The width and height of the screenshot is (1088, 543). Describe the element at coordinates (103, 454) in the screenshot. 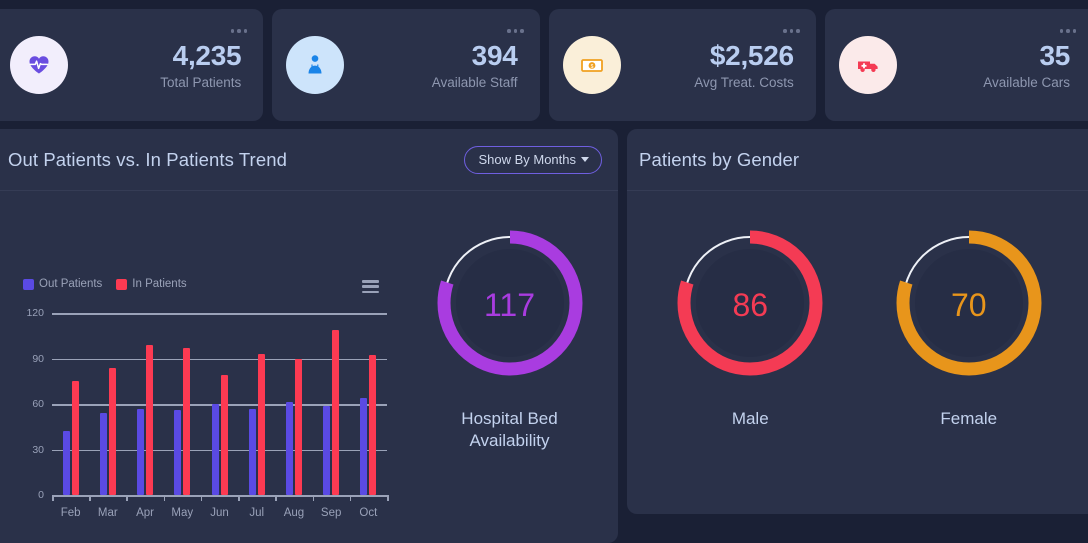

I see `bar-out-patients-mar` at that location.